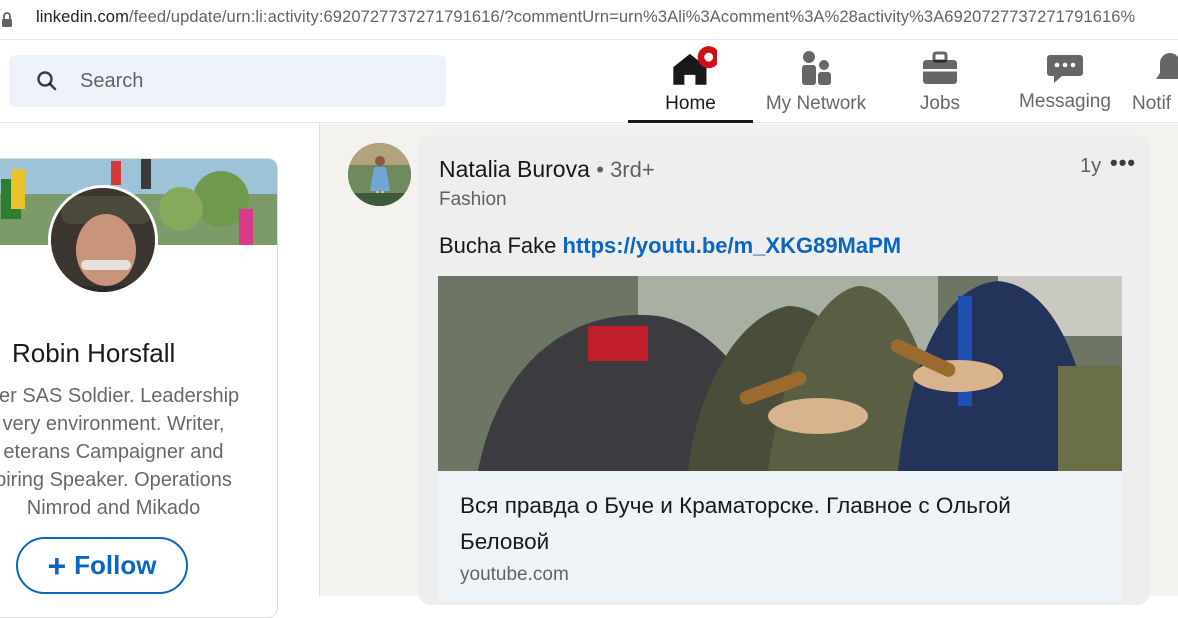 This screenshot has width=1178, height=618. What do you see at coordinates (940, 103) in the screenshot?
I see `nav-jobs-label: Jobs` at bounding box center [940, 103].